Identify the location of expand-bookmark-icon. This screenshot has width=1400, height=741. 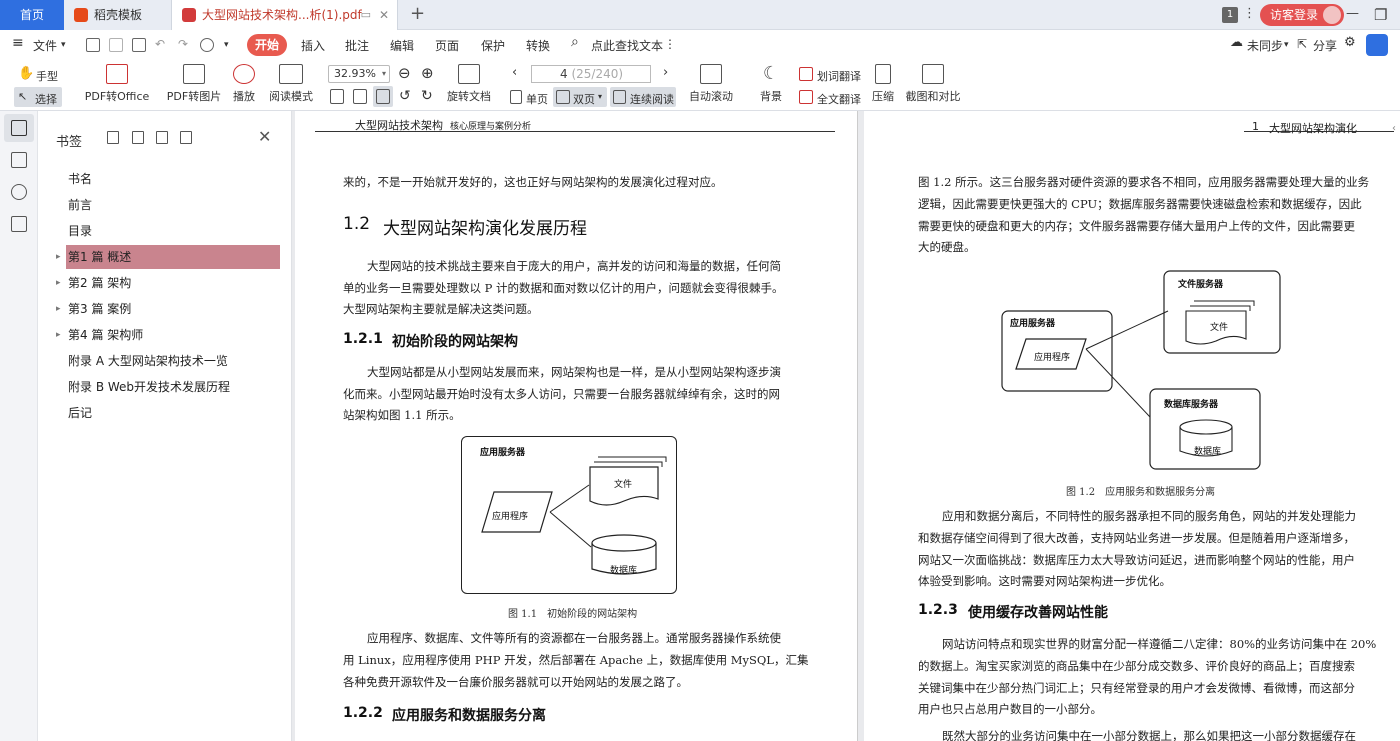
(162, 137).